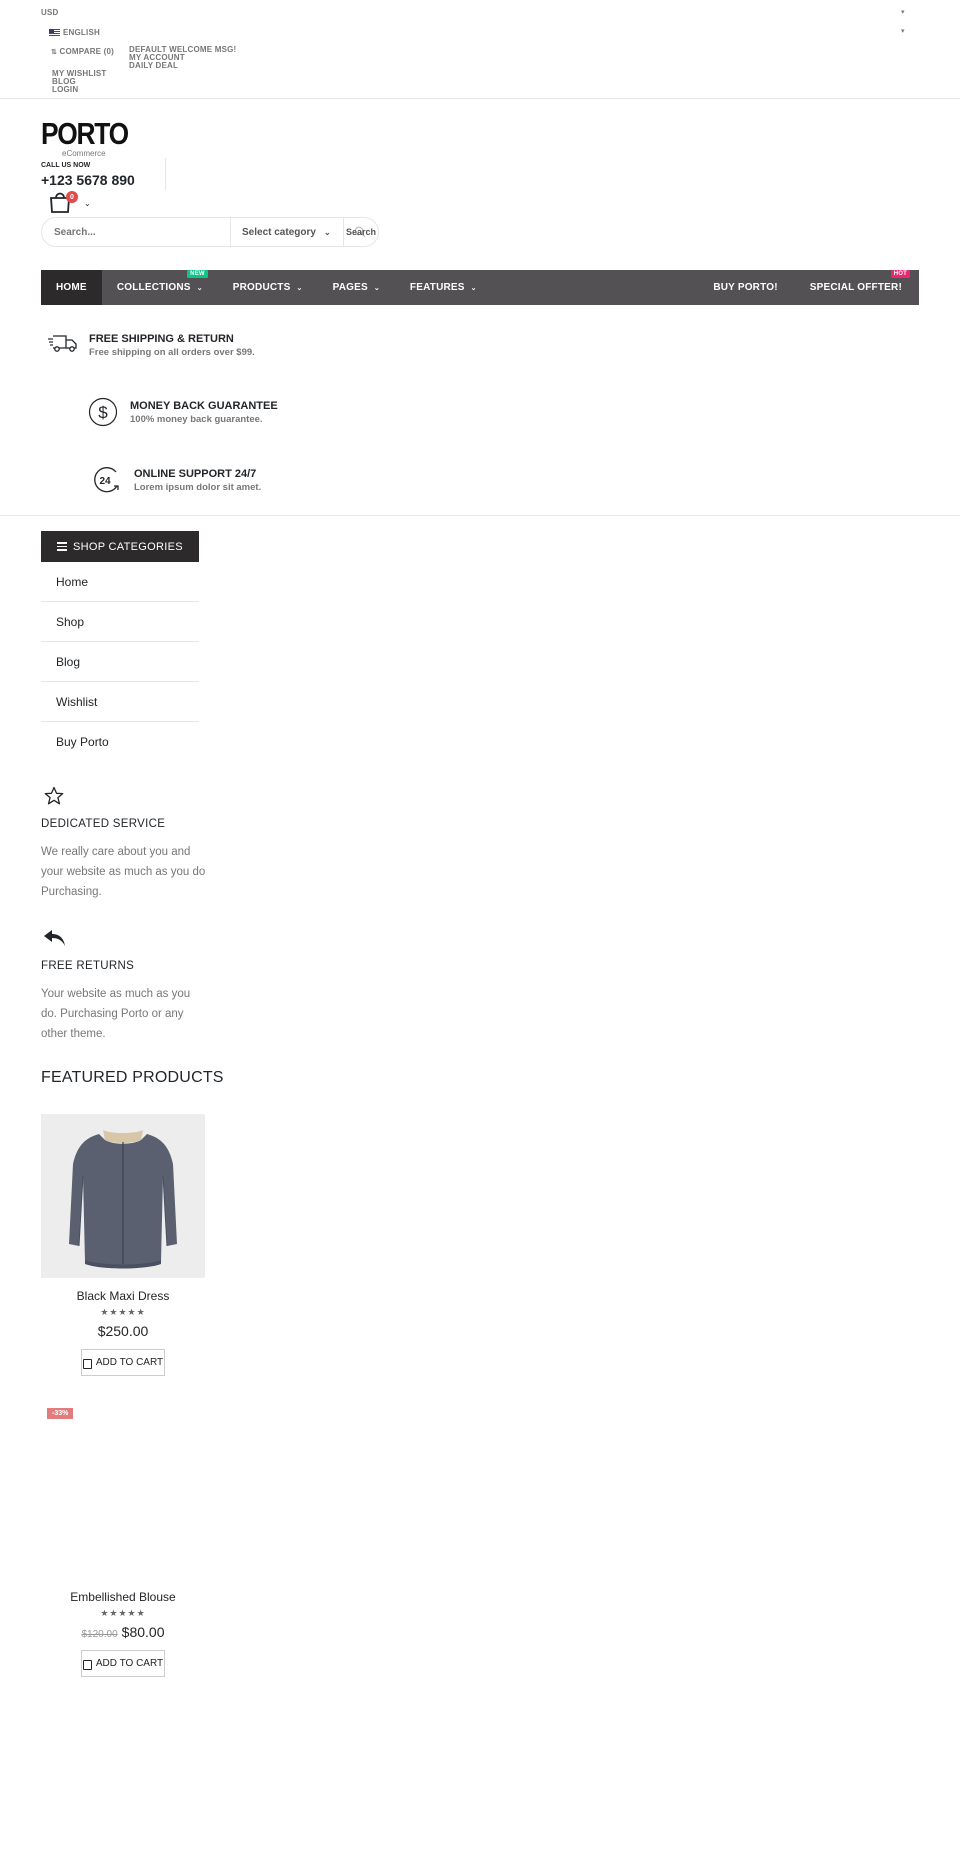 This screenshot has width=960, height=1875. What do you see at coordinates (50, 12) in the screenshot?
I see `currency-selector: USD` at bounding box center [50, 12].